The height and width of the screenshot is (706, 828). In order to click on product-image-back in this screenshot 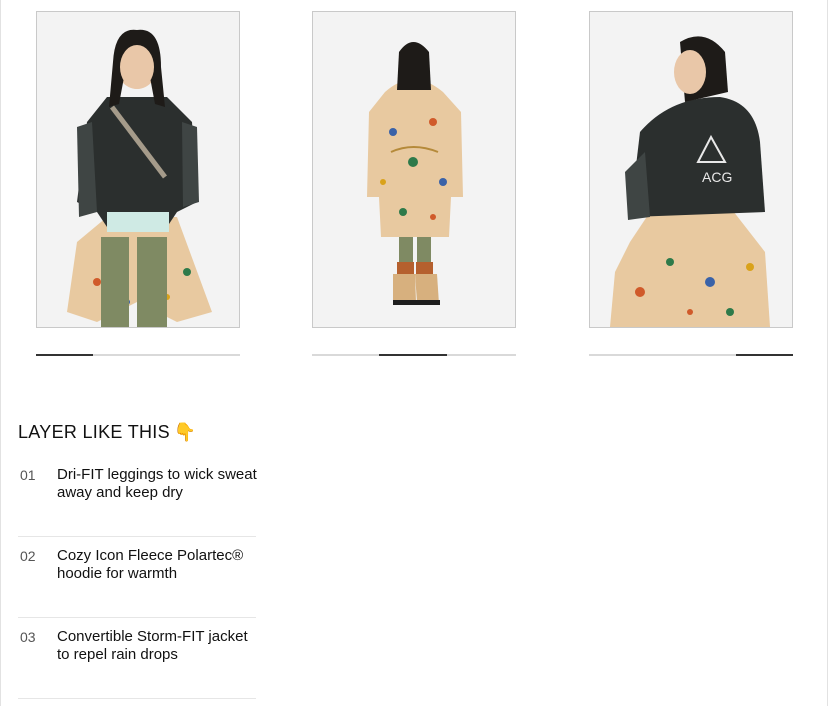, I will do `click(414, 169)`.